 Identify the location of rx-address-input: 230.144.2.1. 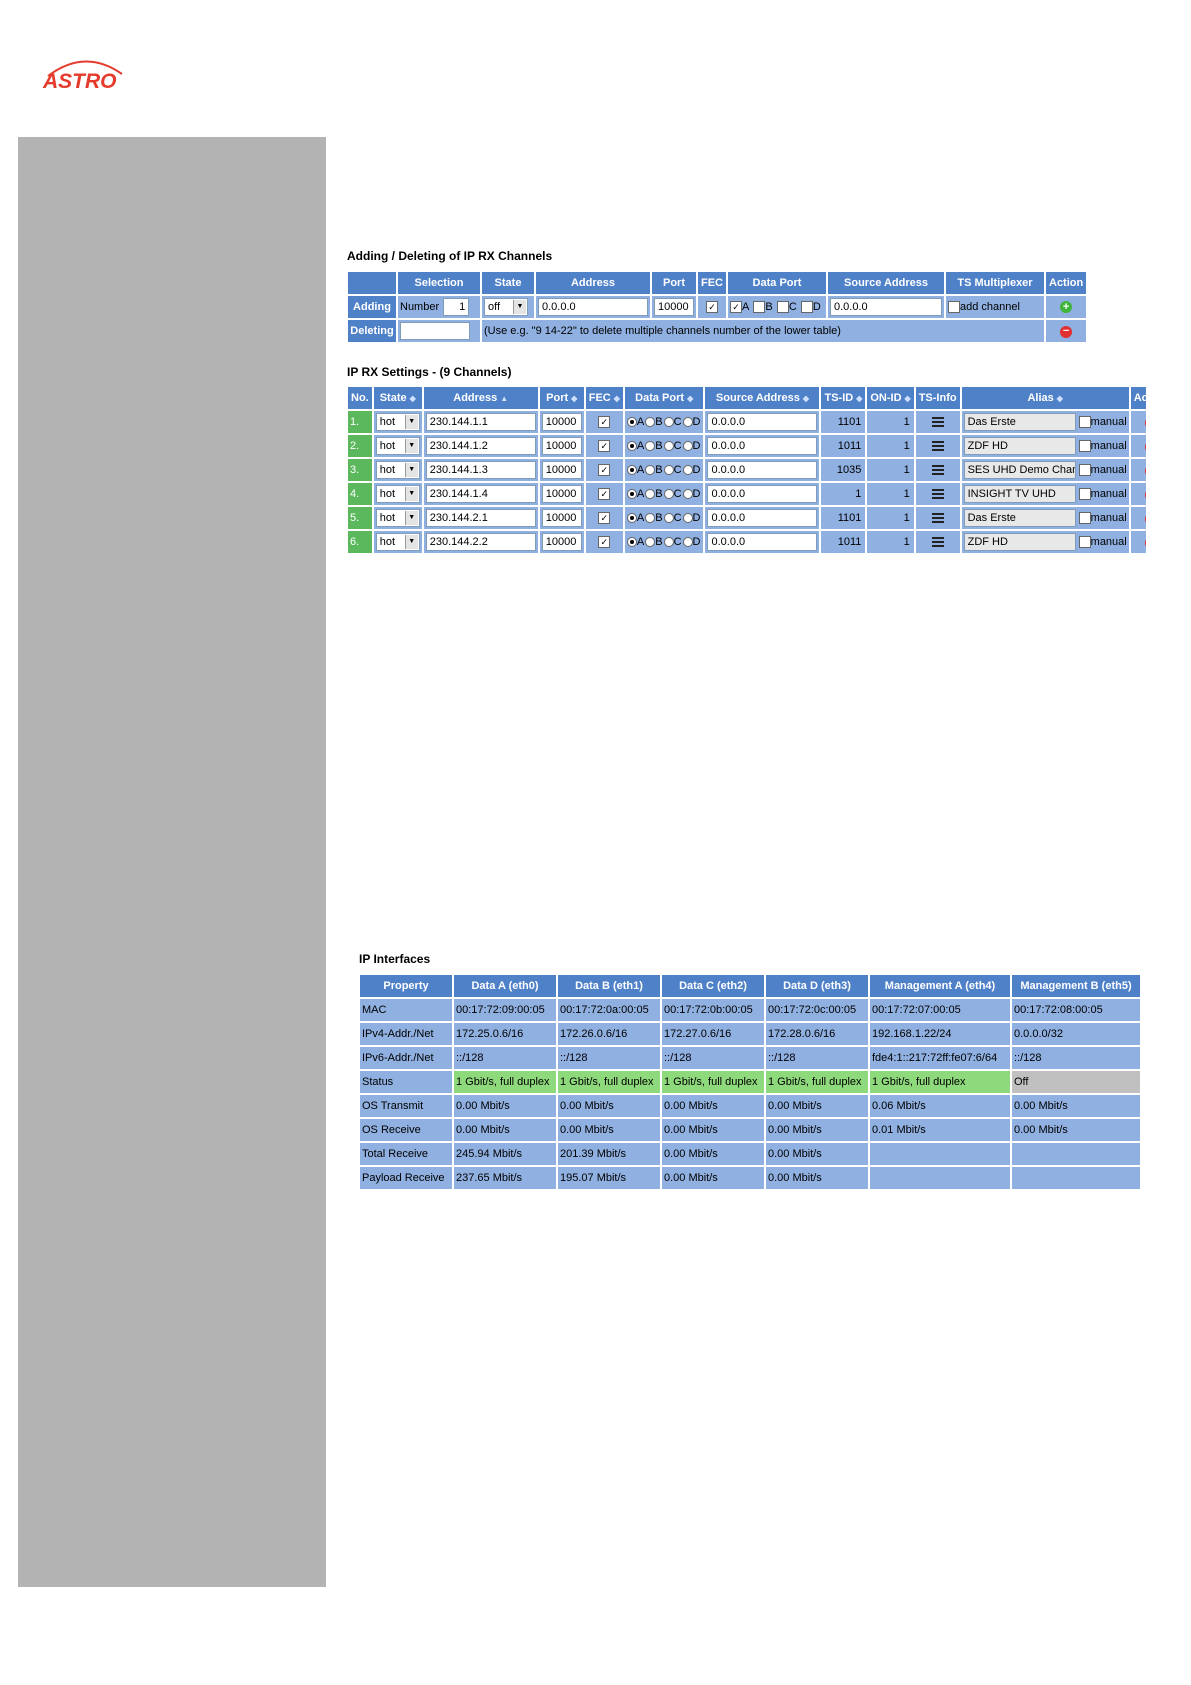
(480, 518).